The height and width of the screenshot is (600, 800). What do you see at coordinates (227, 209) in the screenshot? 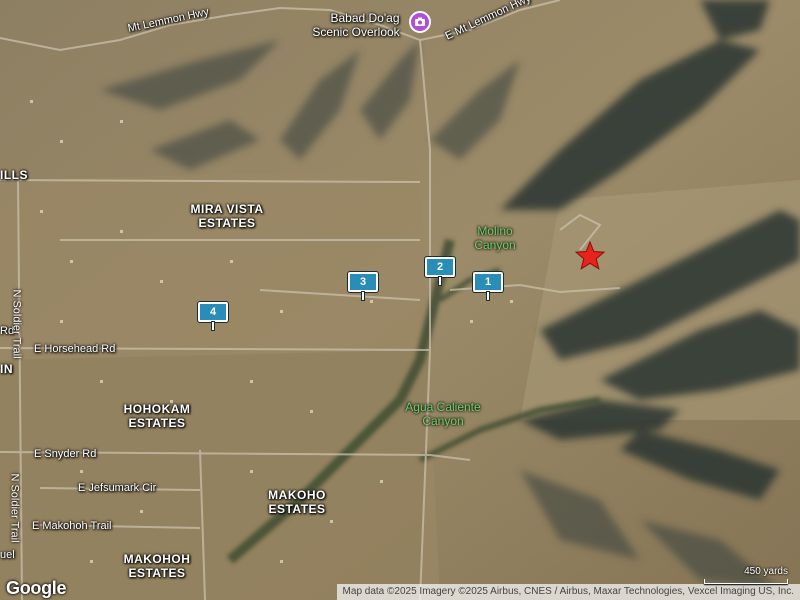
I see `area-label-mira-vista-line1: MIRA VISTA` at bounding box center [227, 209].